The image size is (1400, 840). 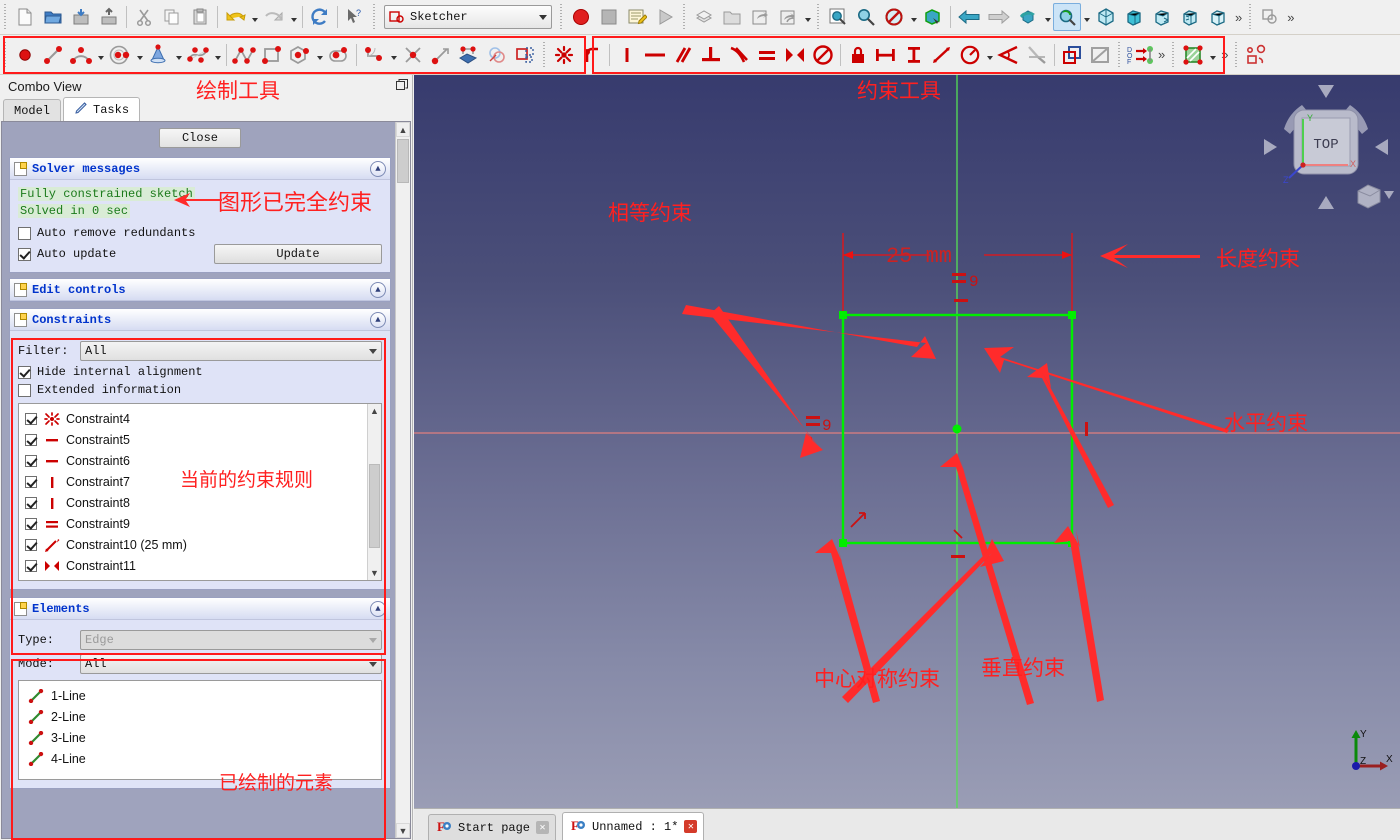 What do you see at coordinates (989, 55) in the screenshot?
I see `radius-dropdown-arrow` at bounding box center [989, 55].